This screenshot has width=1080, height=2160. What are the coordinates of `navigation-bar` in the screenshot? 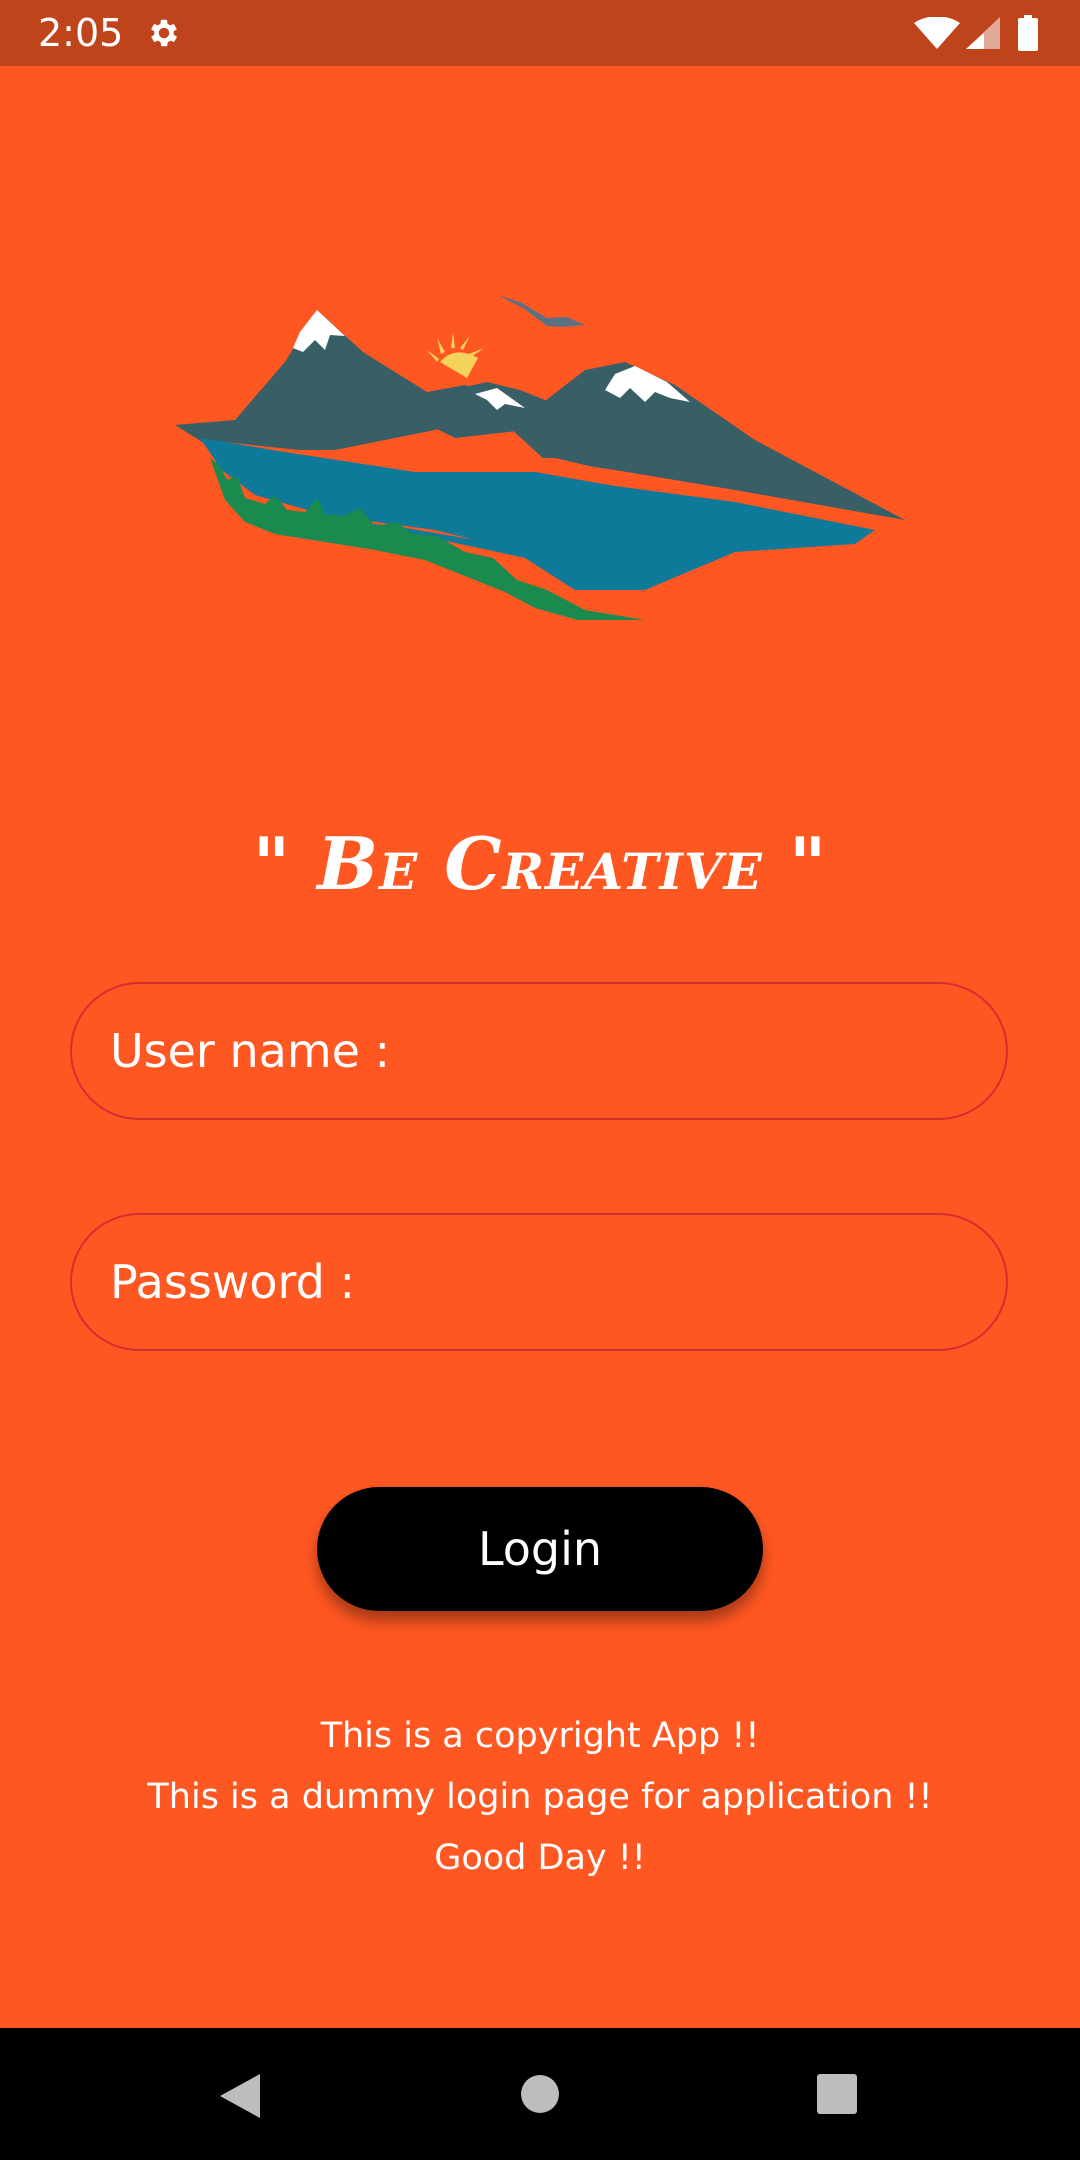 It's located at (540, 2094).